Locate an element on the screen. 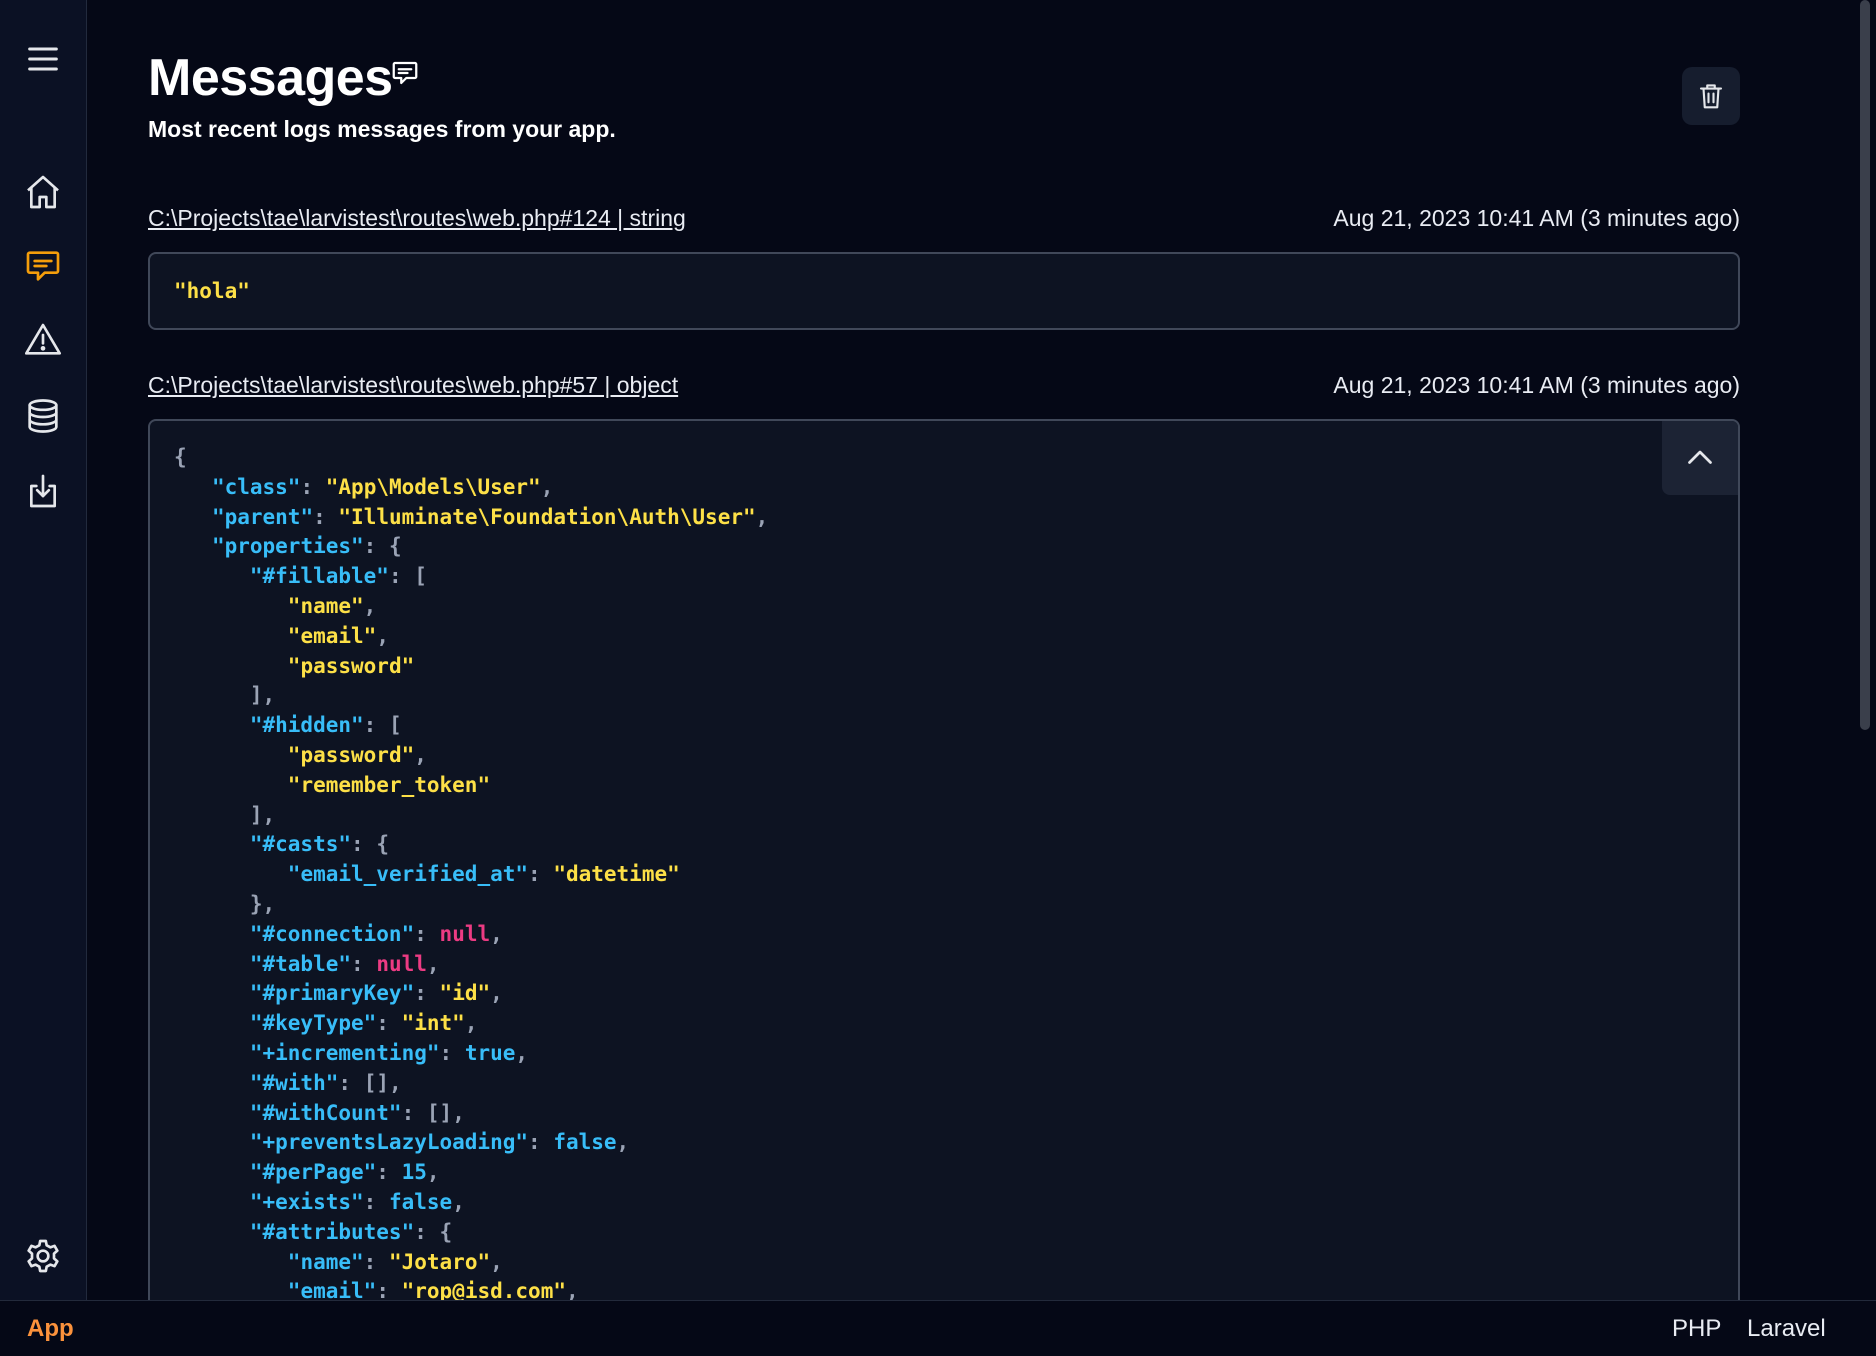  json-line: "password", is located at coordinates (357, 754).